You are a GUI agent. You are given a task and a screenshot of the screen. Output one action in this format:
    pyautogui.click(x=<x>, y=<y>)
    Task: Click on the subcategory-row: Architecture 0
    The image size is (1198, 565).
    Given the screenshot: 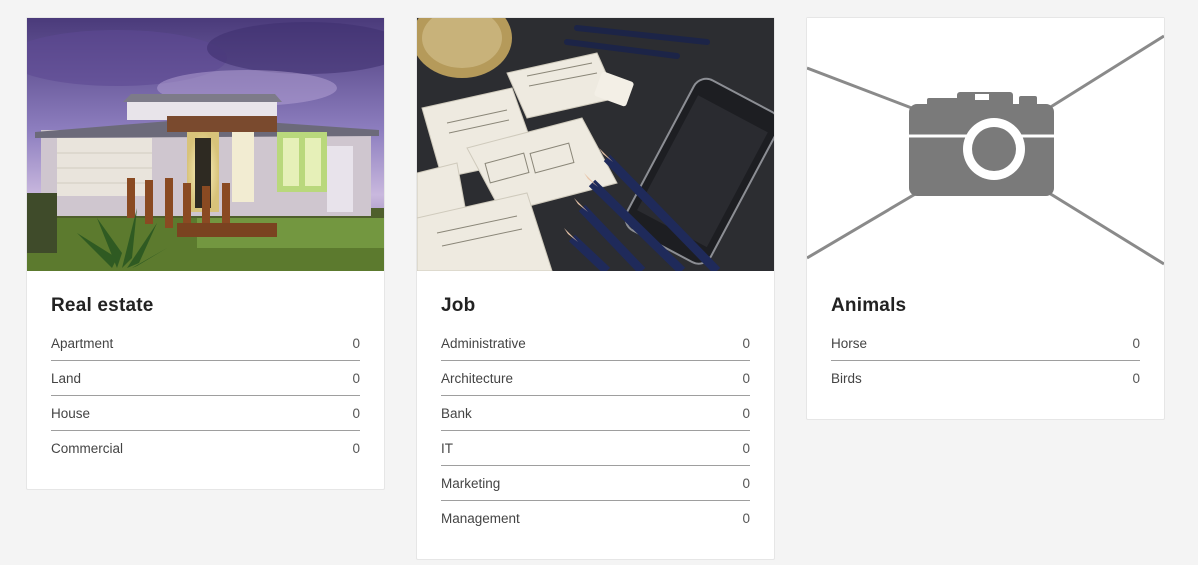 What is the action you would take?
    pyautogui.click(x=595, y=378)
    